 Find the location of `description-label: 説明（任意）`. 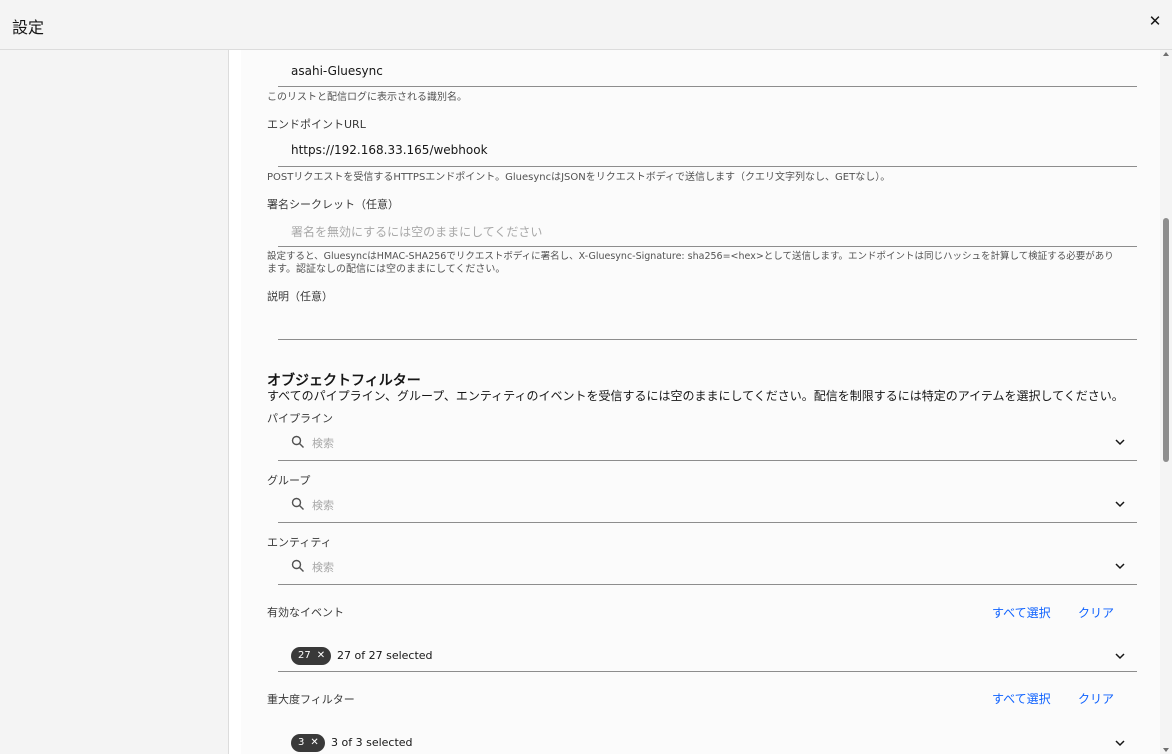

description-label: 説明（任意） is located at coordinates (300, 296).